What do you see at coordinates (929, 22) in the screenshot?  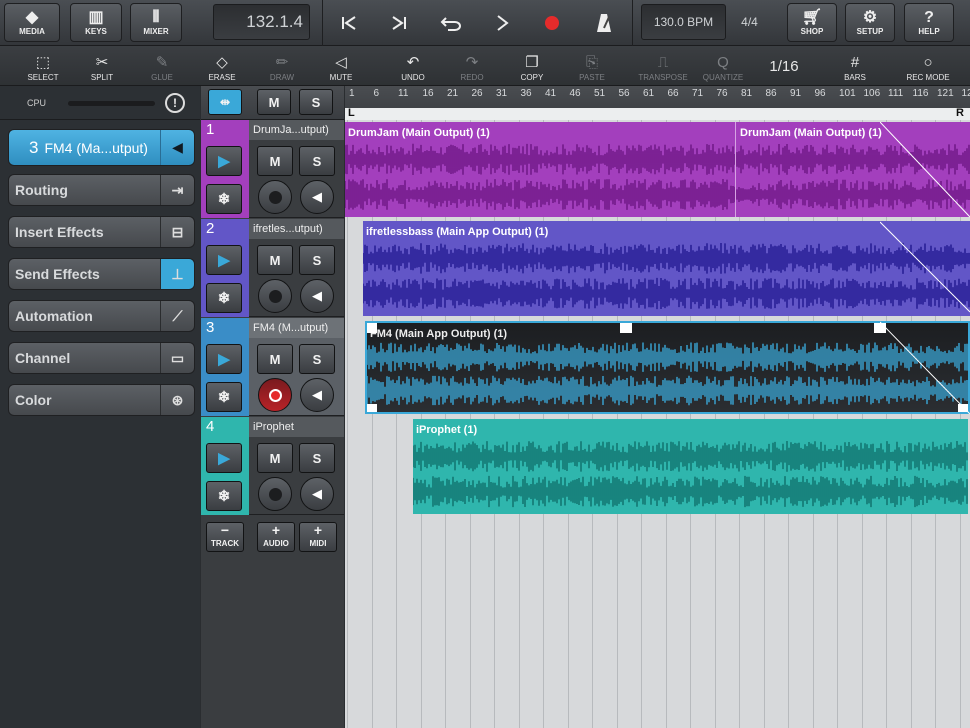 I see `help-button: ? HELP` at bounding box center [929, 22].